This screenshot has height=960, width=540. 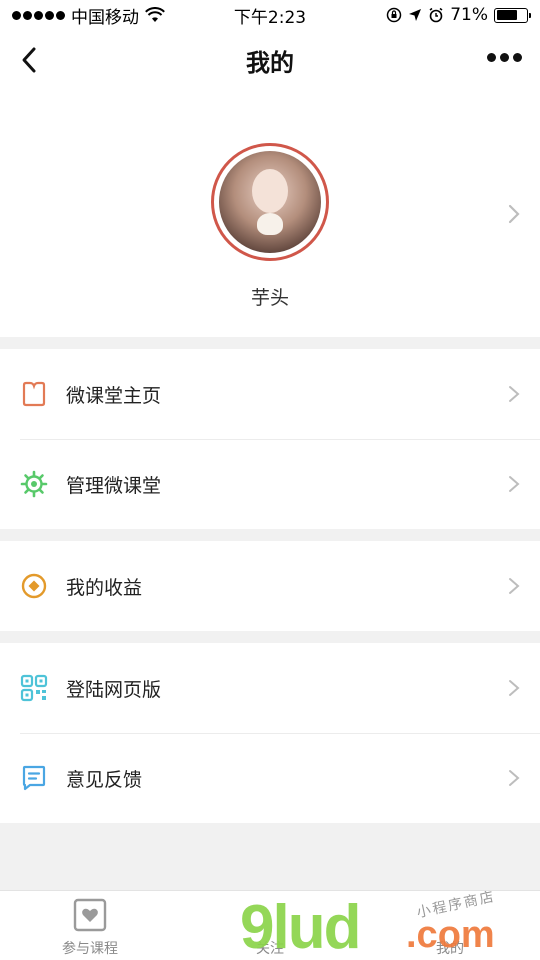 What do you see at coordinates (270, 688) in the screenshot?
I see `menu-item-web-login: 登陆网页版` at bounding box center [270, 688].